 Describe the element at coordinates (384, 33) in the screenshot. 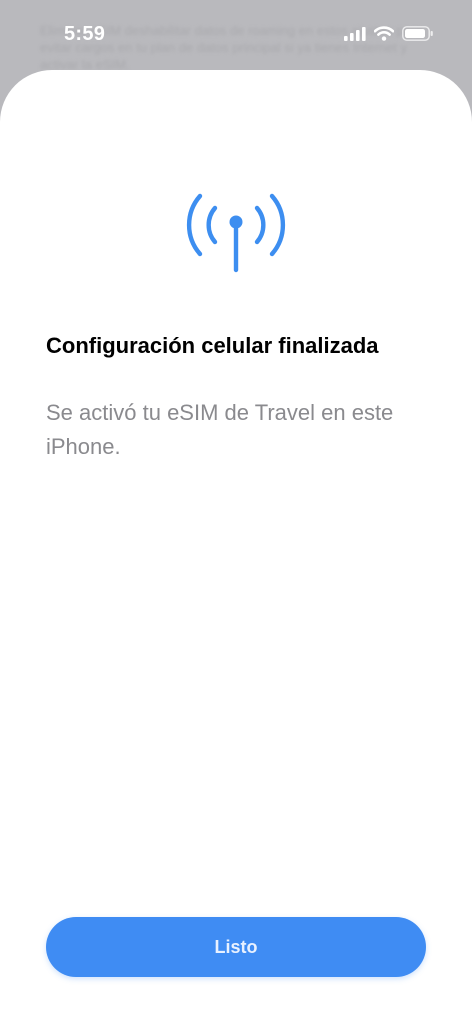

I see `wifi-icon` at that location.